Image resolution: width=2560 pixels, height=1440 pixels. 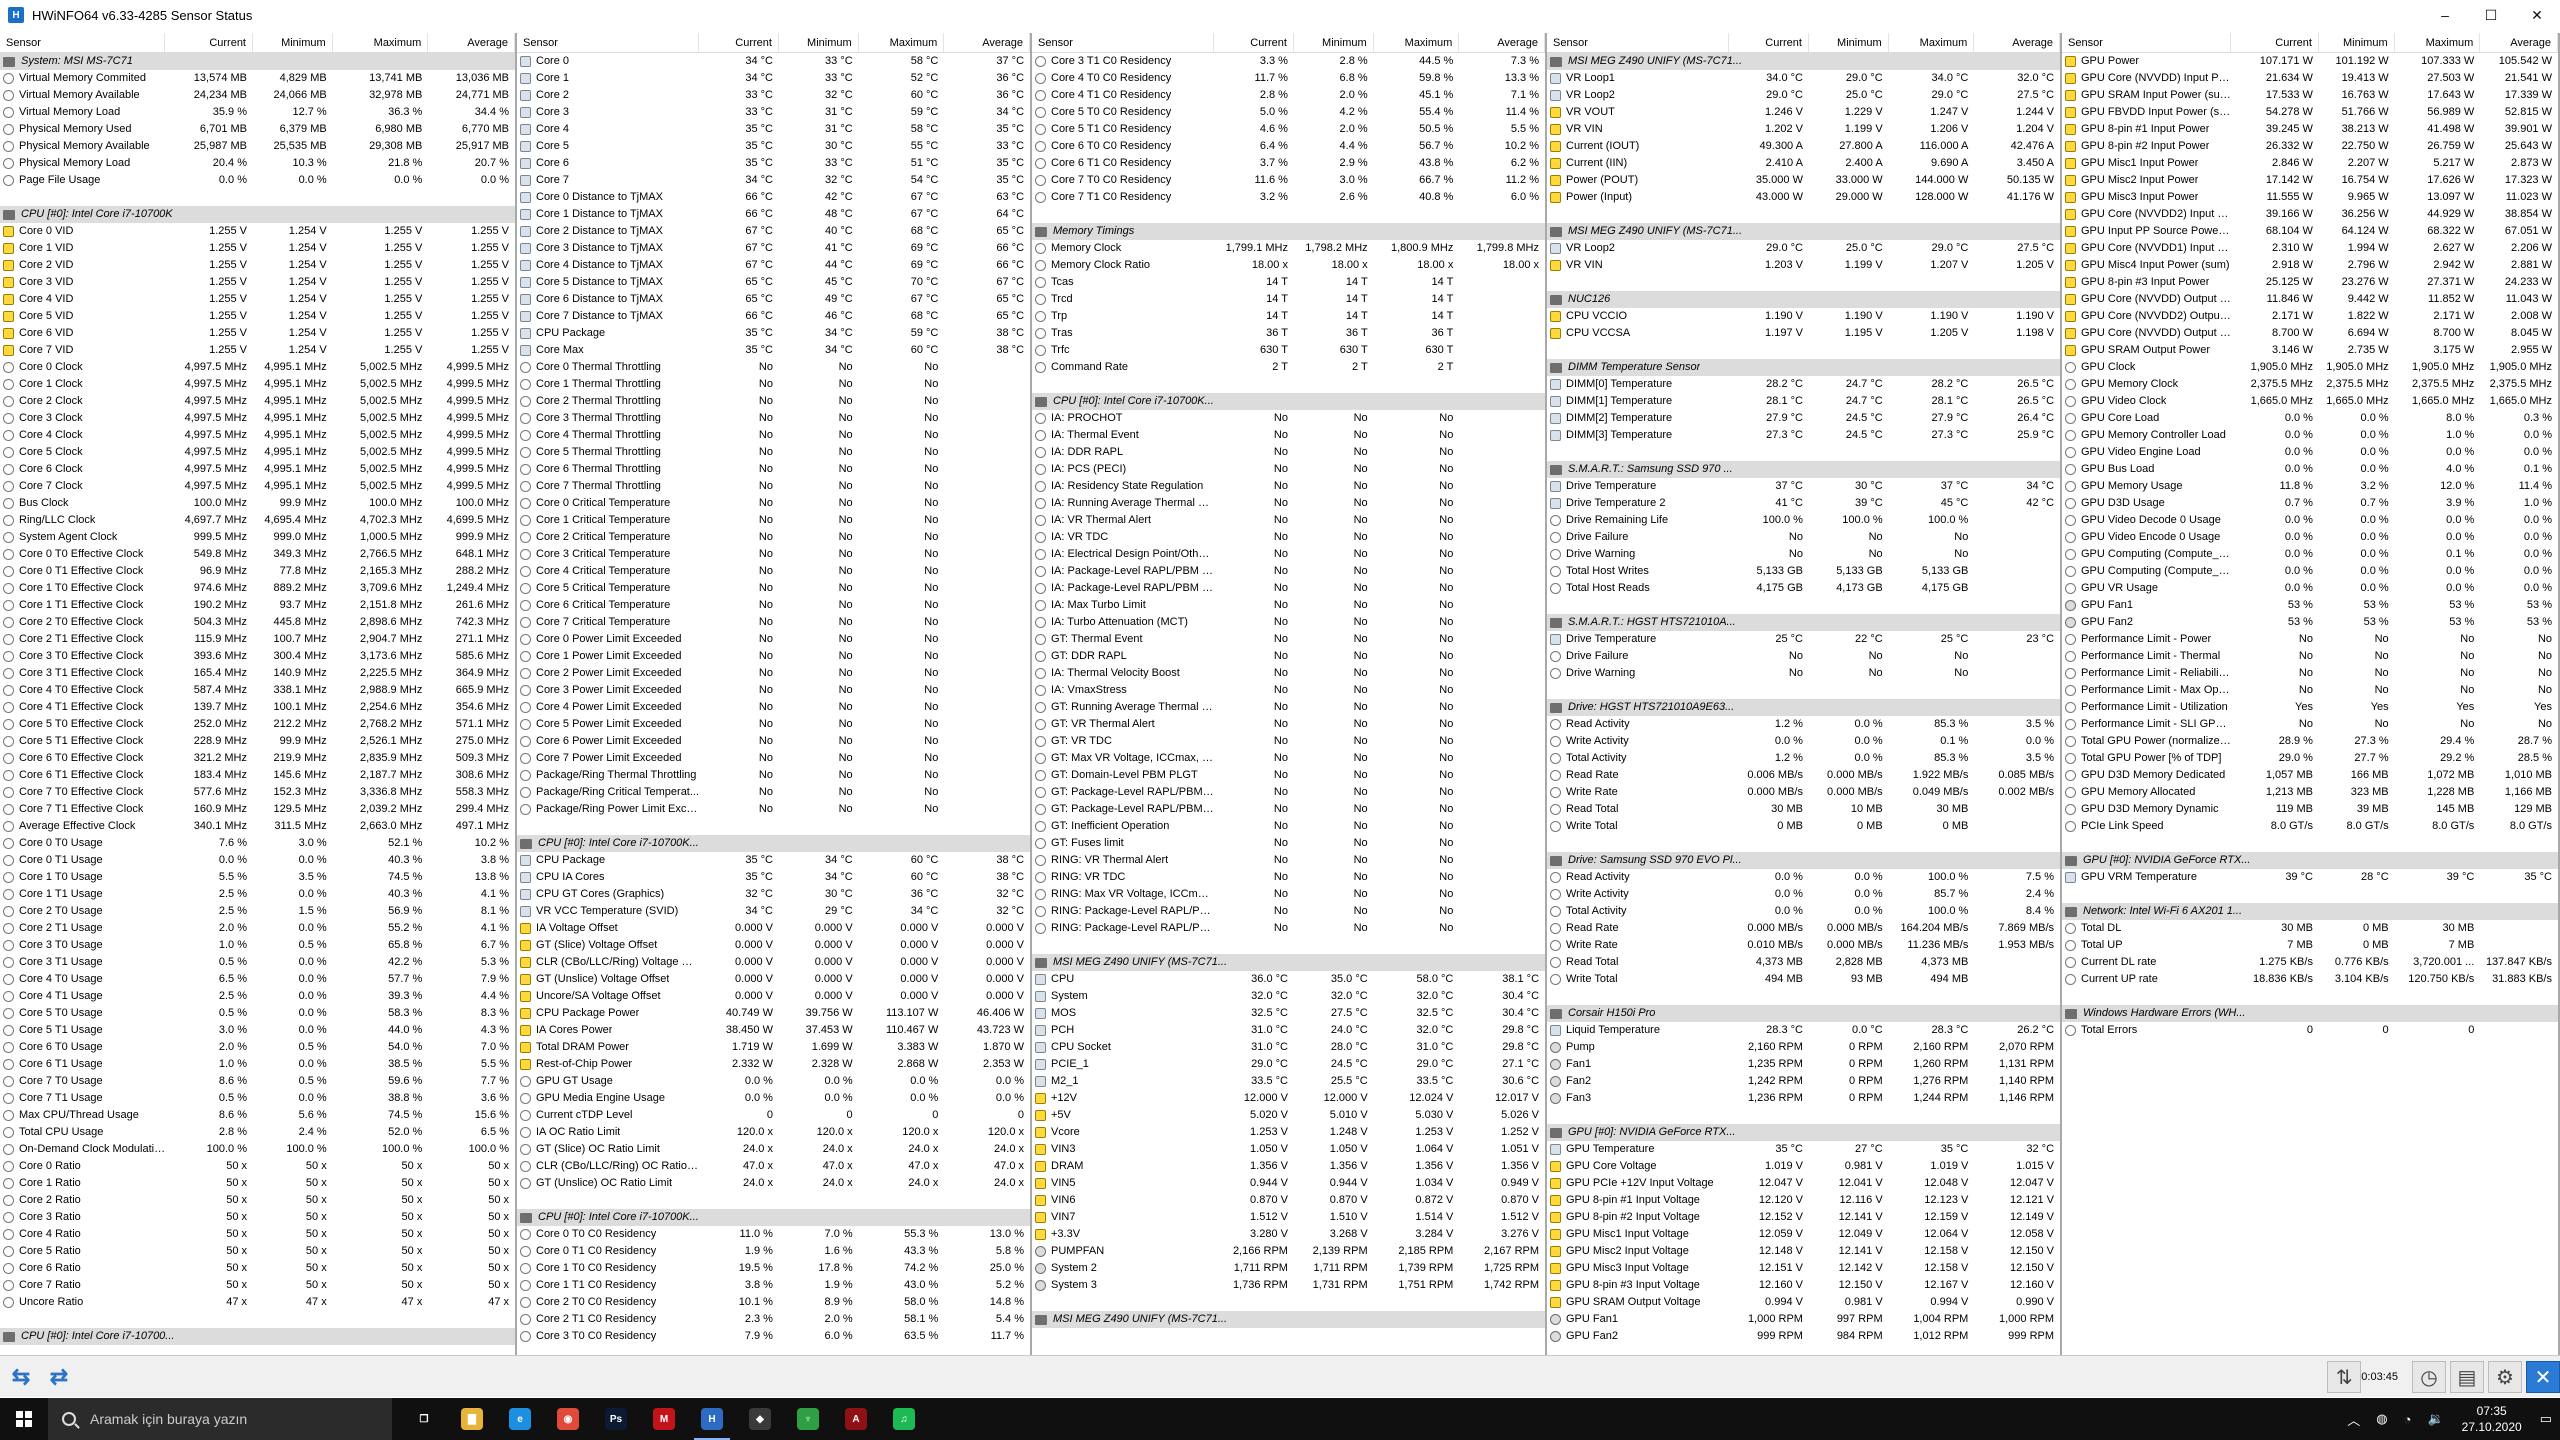 What do you see at coordinates (1288, 741) in the screenshot?
I see `sensor-row: GT: VR TDC No No No` at bounding box center [1288, 741].